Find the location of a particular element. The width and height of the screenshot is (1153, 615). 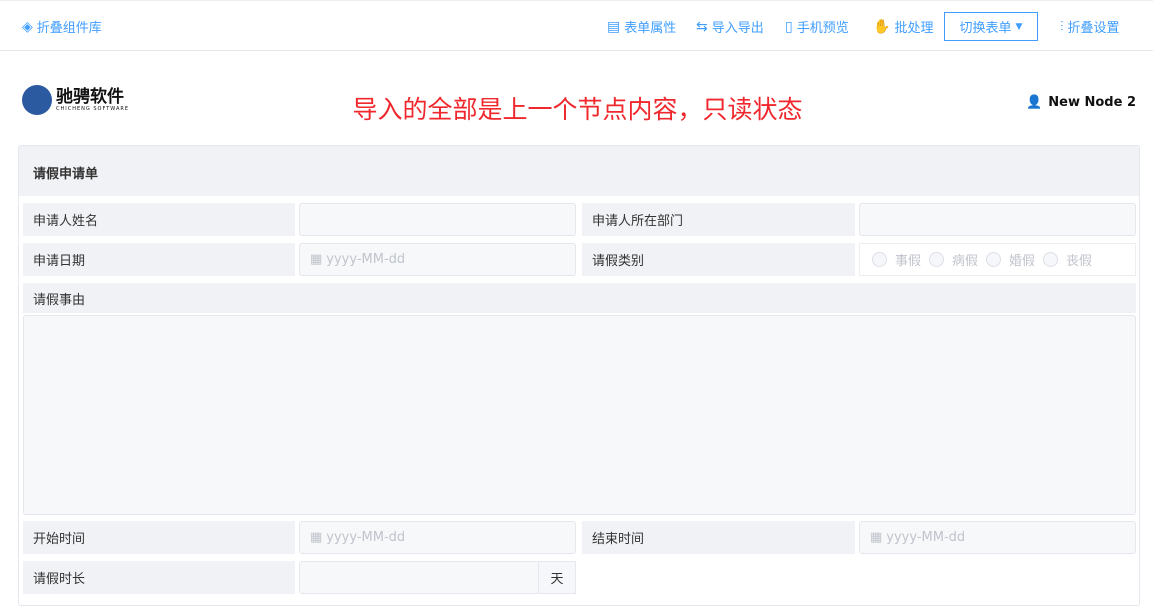

mobile-preview-button: ▯ 手机预览 is located at coordinates (817, 27).